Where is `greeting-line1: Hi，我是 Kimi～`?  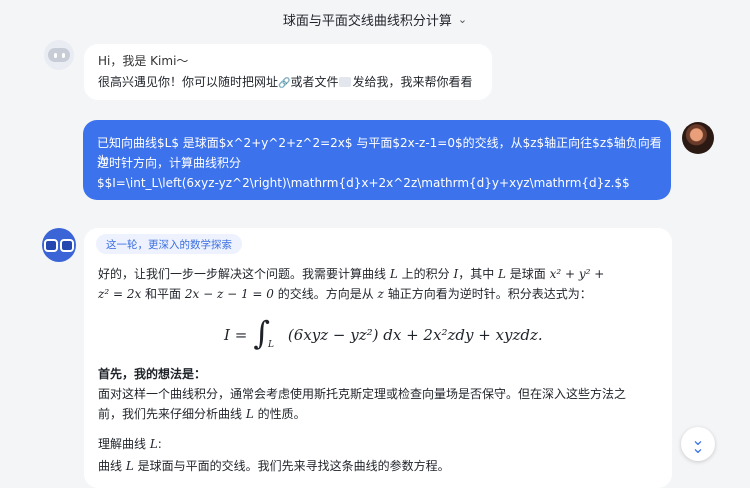 greeting-line1: Hi，我是 Kimi～ is located at coordinates (143, 61).